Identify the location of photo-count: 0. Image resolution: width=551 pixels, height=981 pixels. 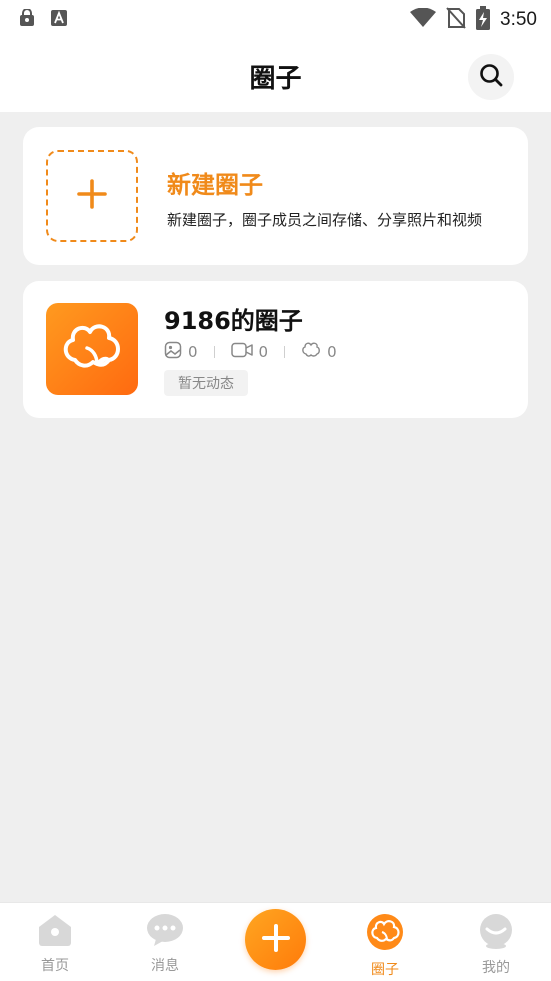
(193, 352).